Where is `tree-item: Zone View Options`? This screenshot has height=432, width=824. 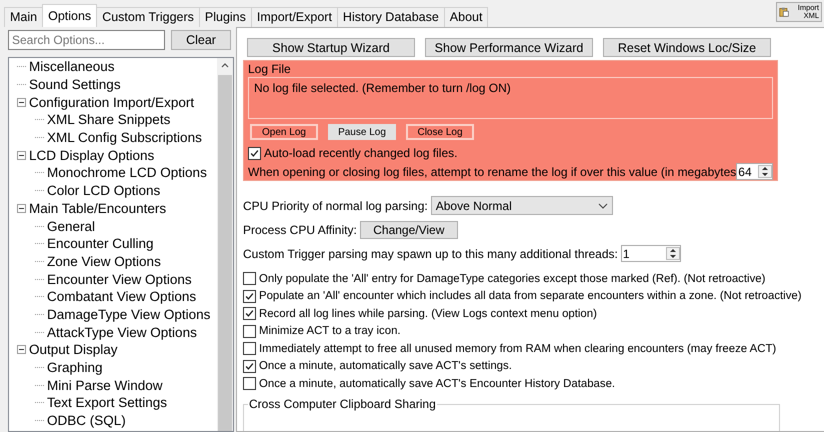 tree-item: Zone View Options is located at coordinates (104, 261).